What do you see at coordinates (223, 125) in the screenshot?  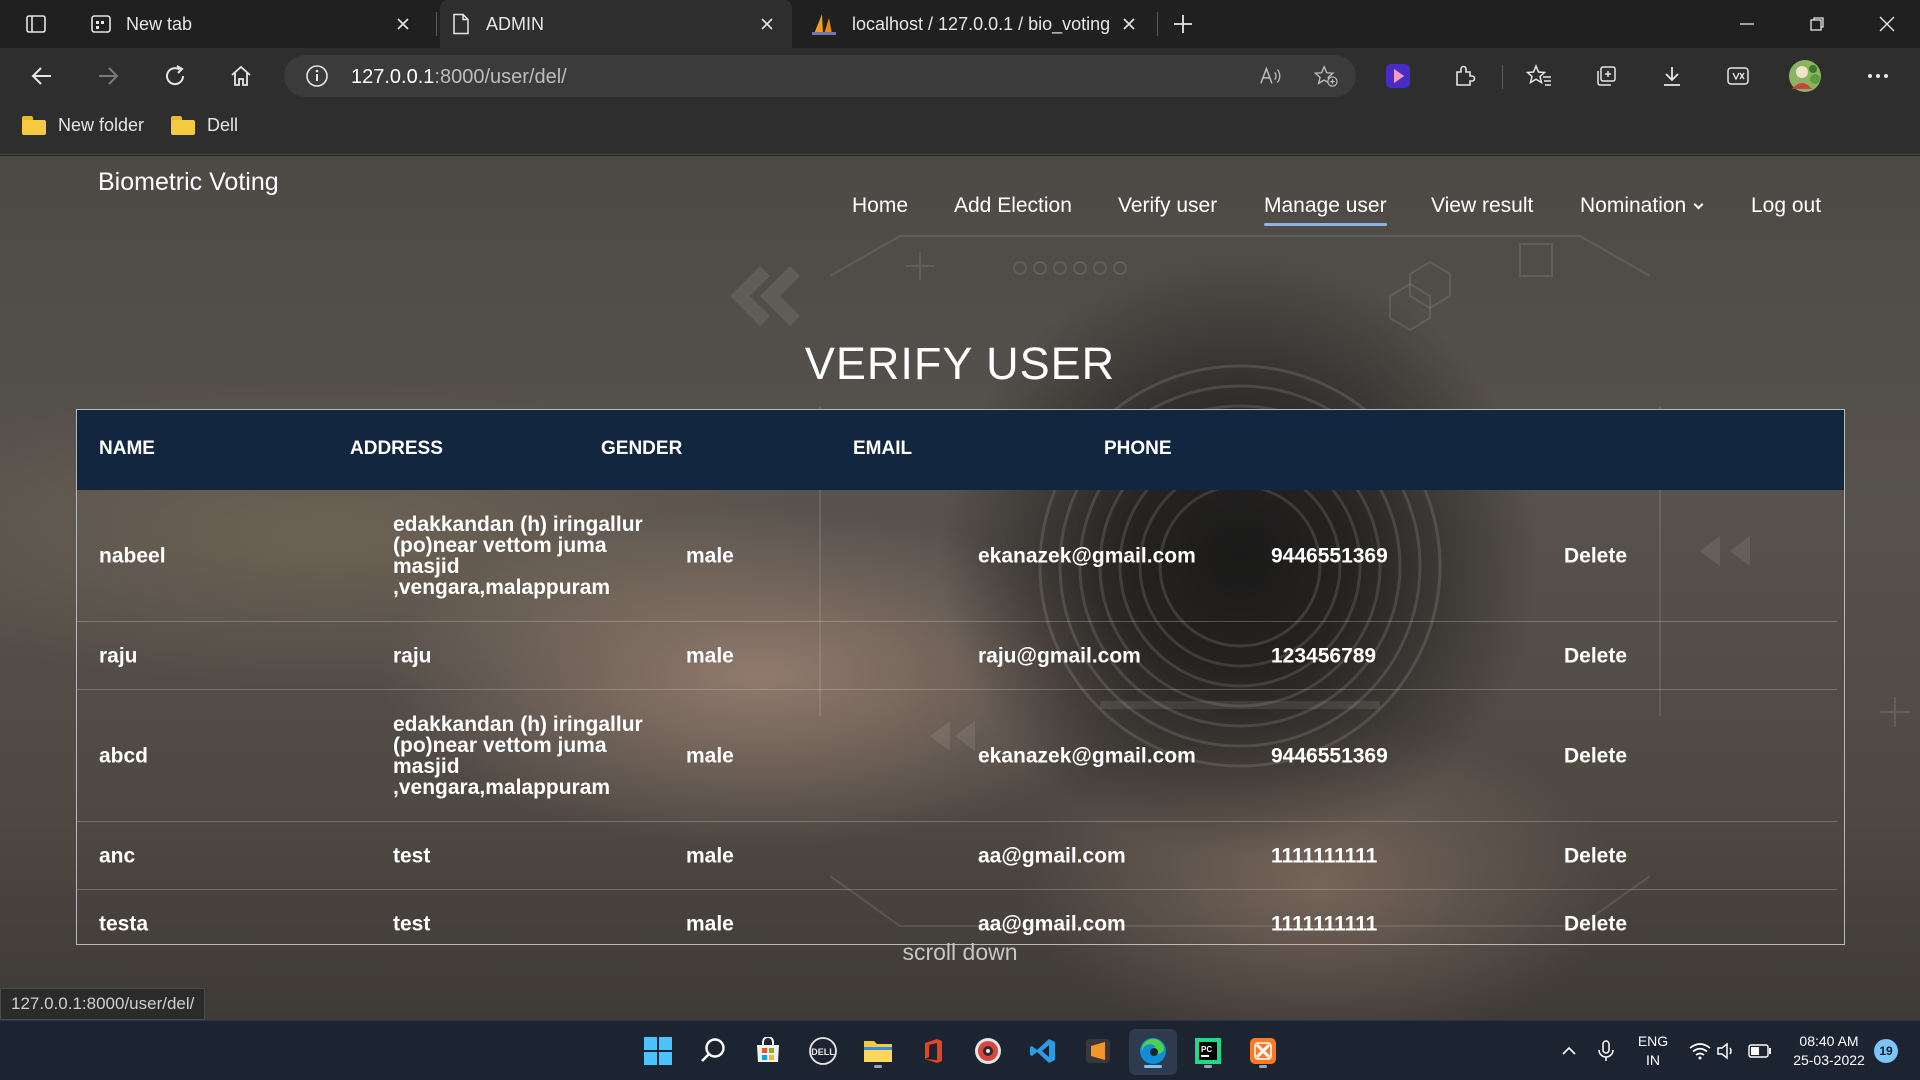 I see `bookmark-label: Dell` at bounding box center [223, 125].